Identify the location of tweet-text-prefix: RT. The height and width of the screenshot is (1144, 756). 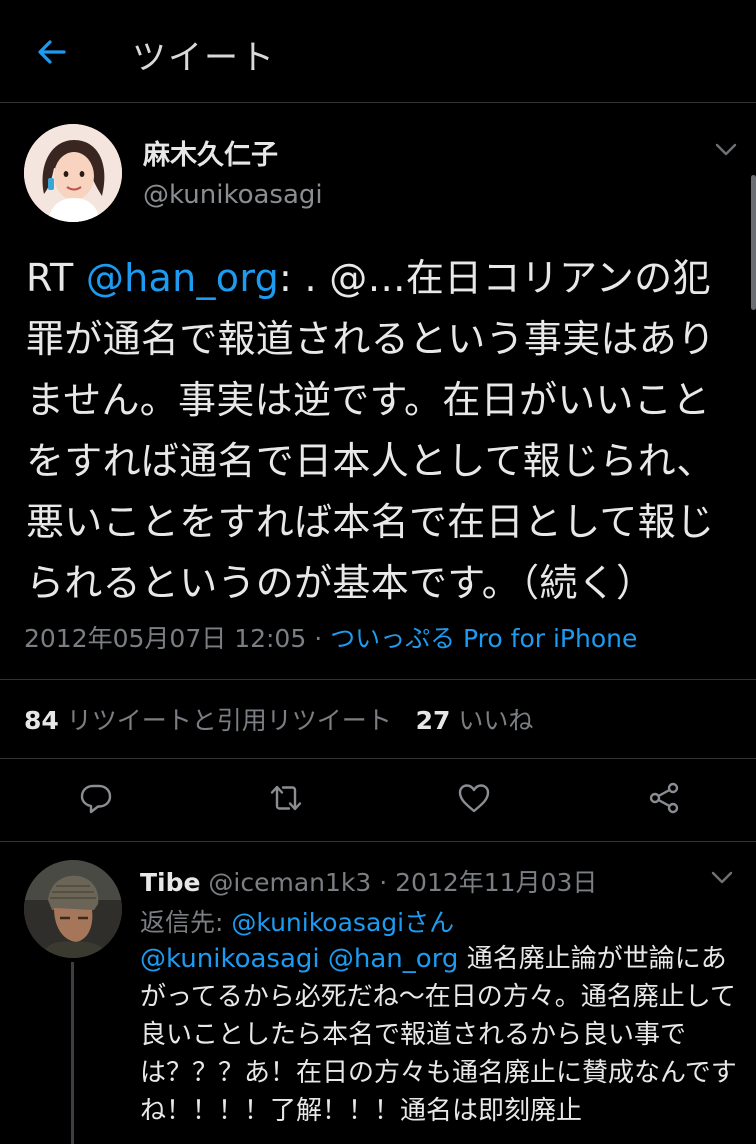
(56, 278).